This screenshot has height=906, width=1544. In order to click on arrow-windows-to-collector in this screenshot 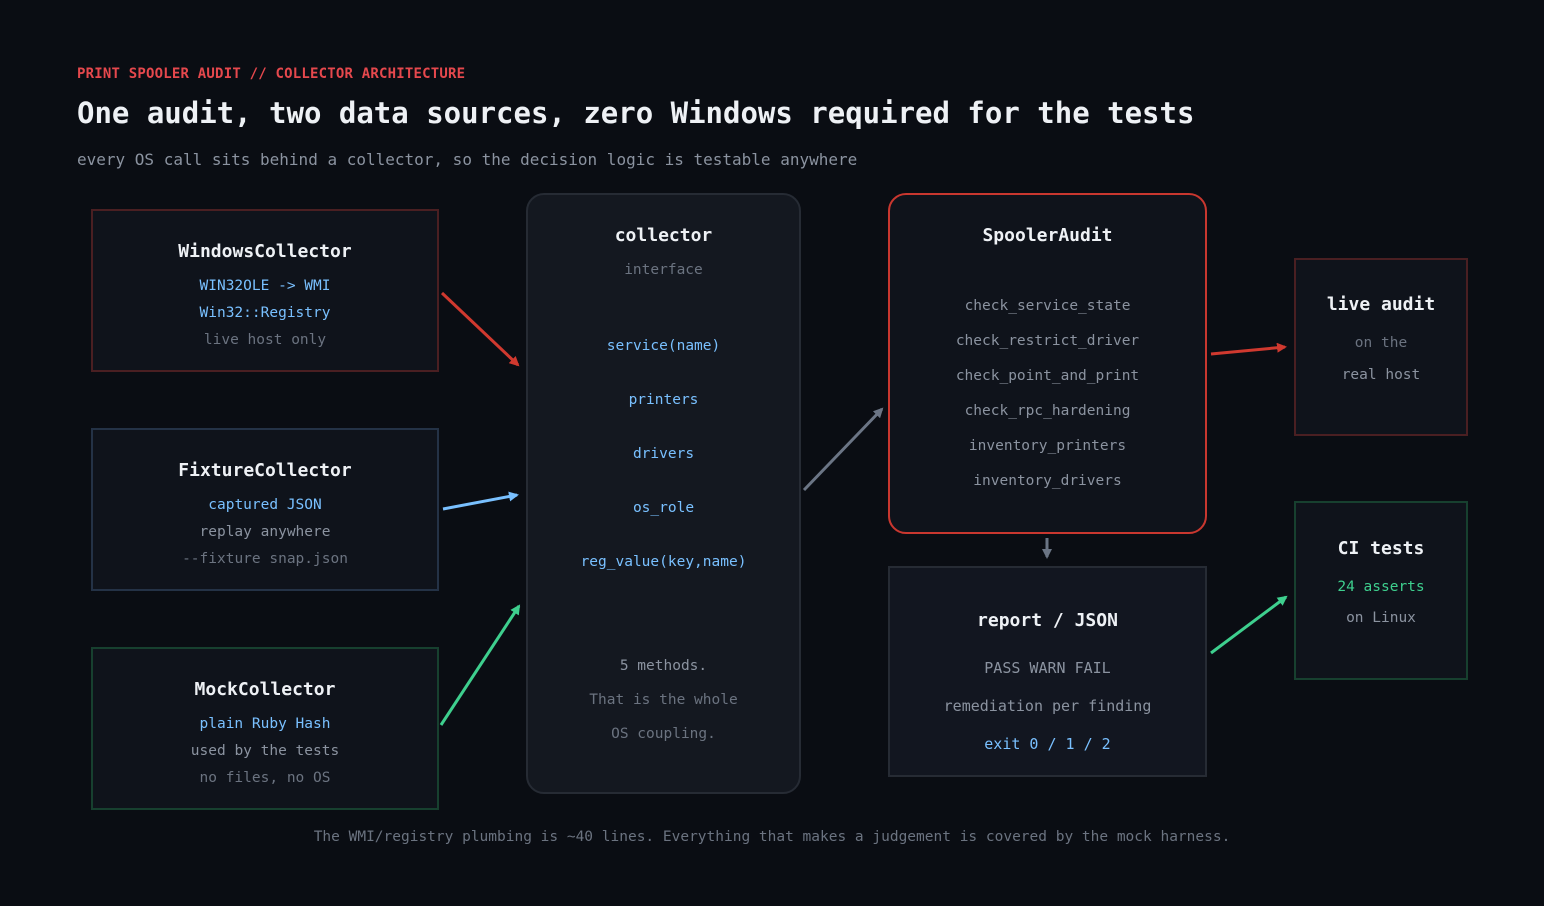, I will do `click(480, 329)`.